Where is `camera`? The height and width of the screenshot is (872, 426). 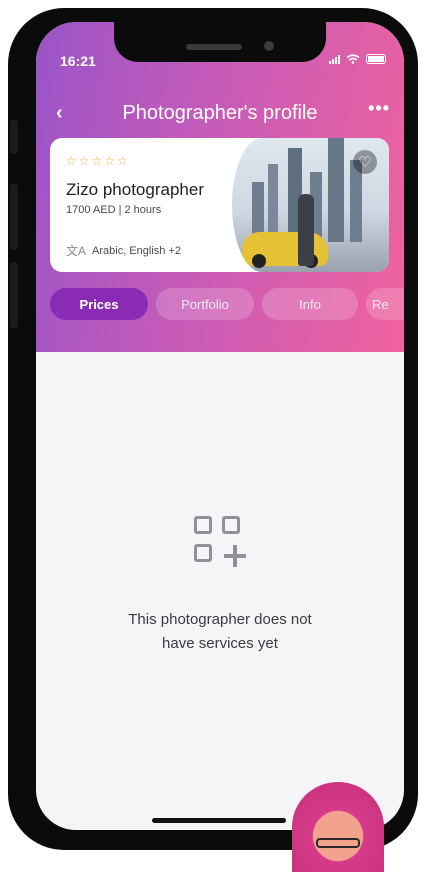
camera is located at coordinates (269, 46).